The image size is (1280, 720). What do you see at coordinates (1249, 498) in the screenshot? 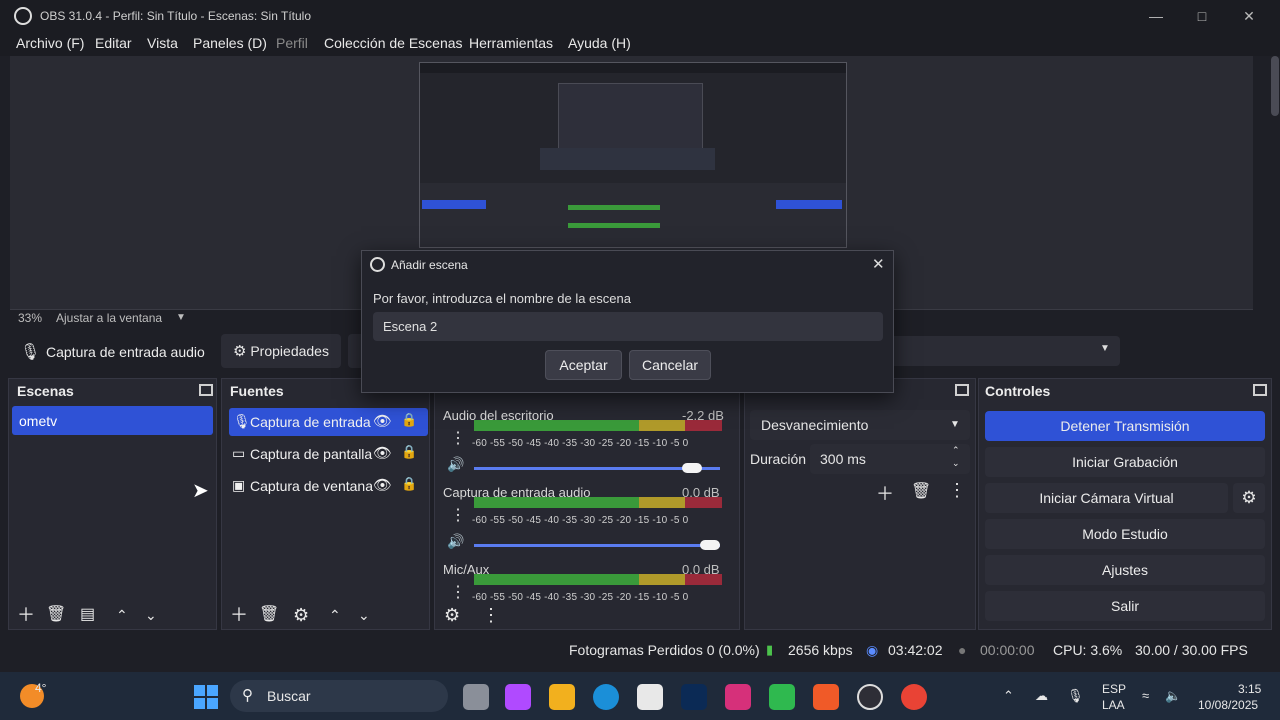
I see `virtual-camera-settings-button: ⚙` at bounding box center [1249, 498].